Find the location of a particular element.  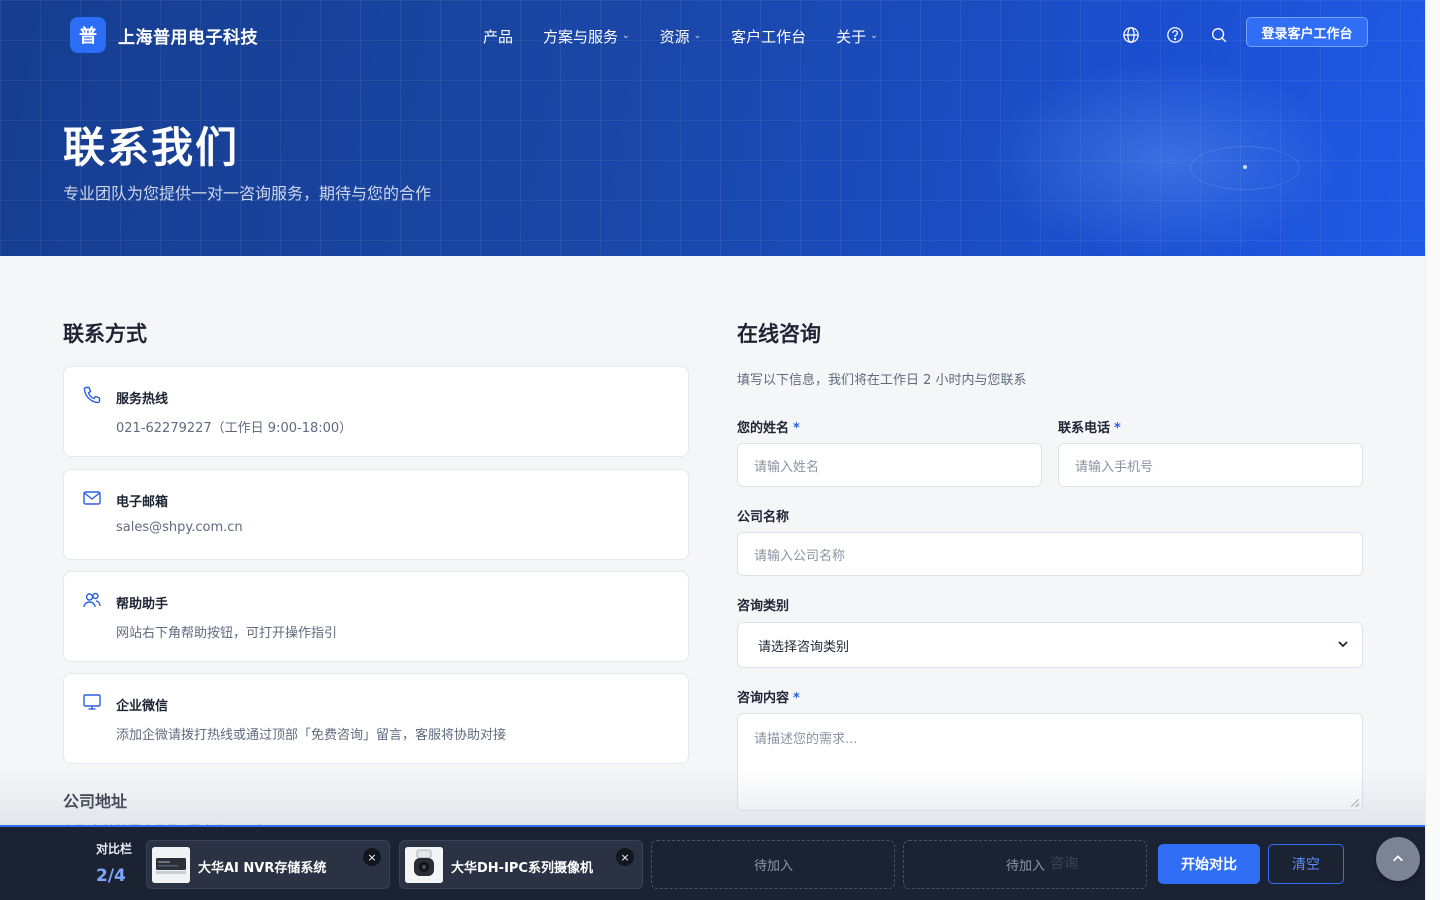

content-label: 咨询内容 * is located at coordinates (768, 696).